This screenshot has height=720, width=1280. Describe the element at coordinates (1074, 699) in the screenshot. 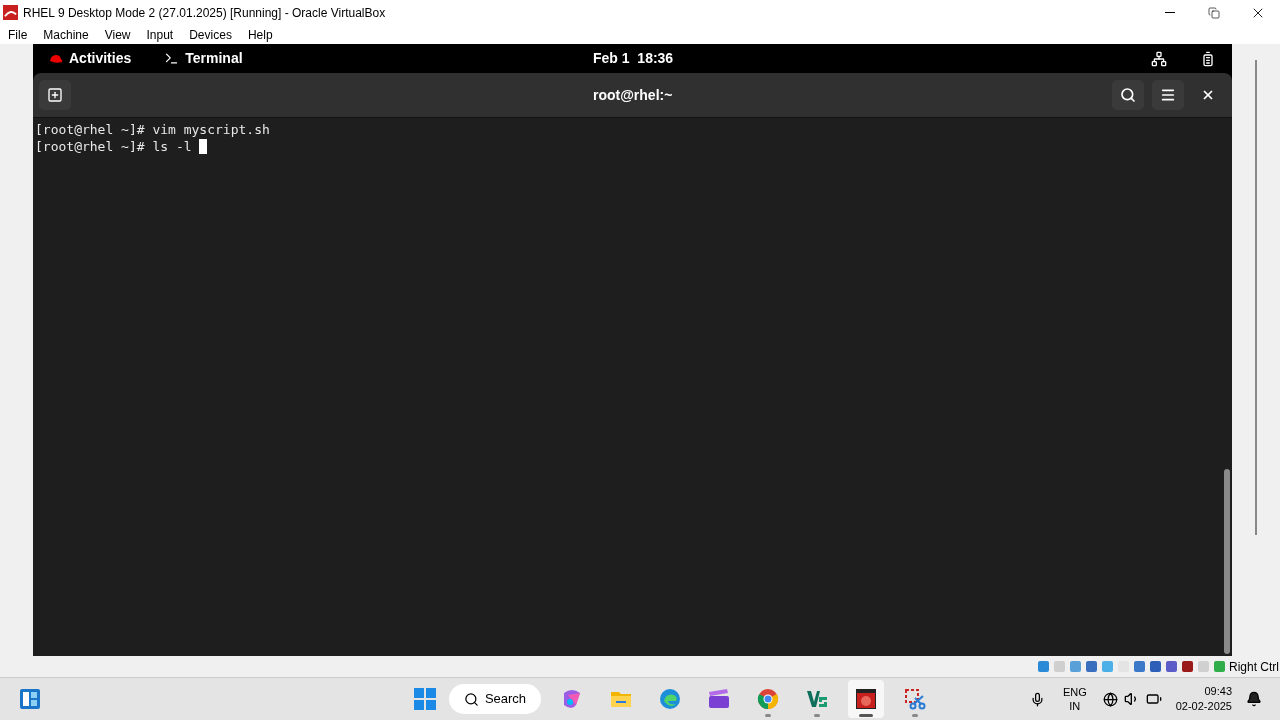

I see `language-indicator: ENG IN` at that location.